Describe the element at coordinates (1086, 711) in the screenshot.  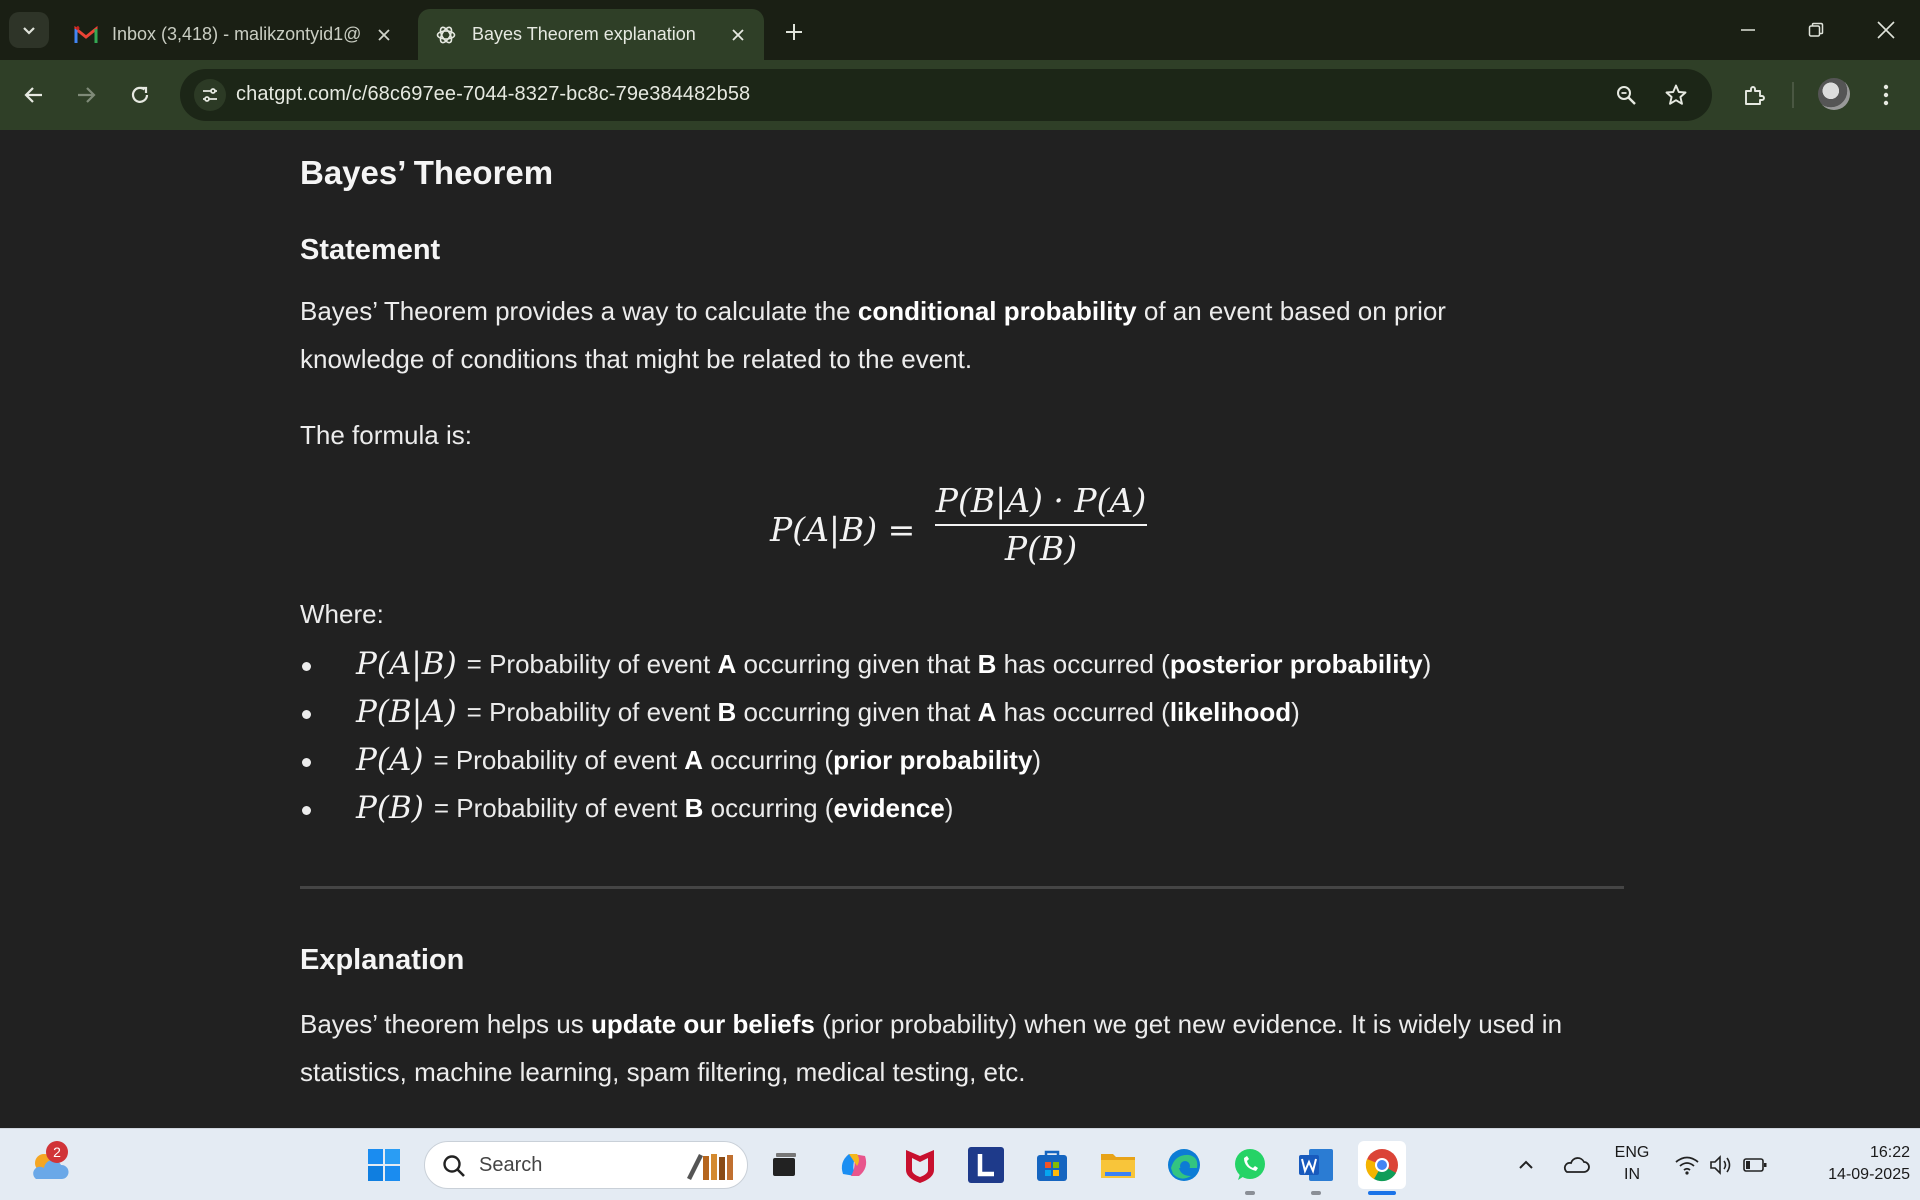
I see `definition-text: has occurred (` at that location.